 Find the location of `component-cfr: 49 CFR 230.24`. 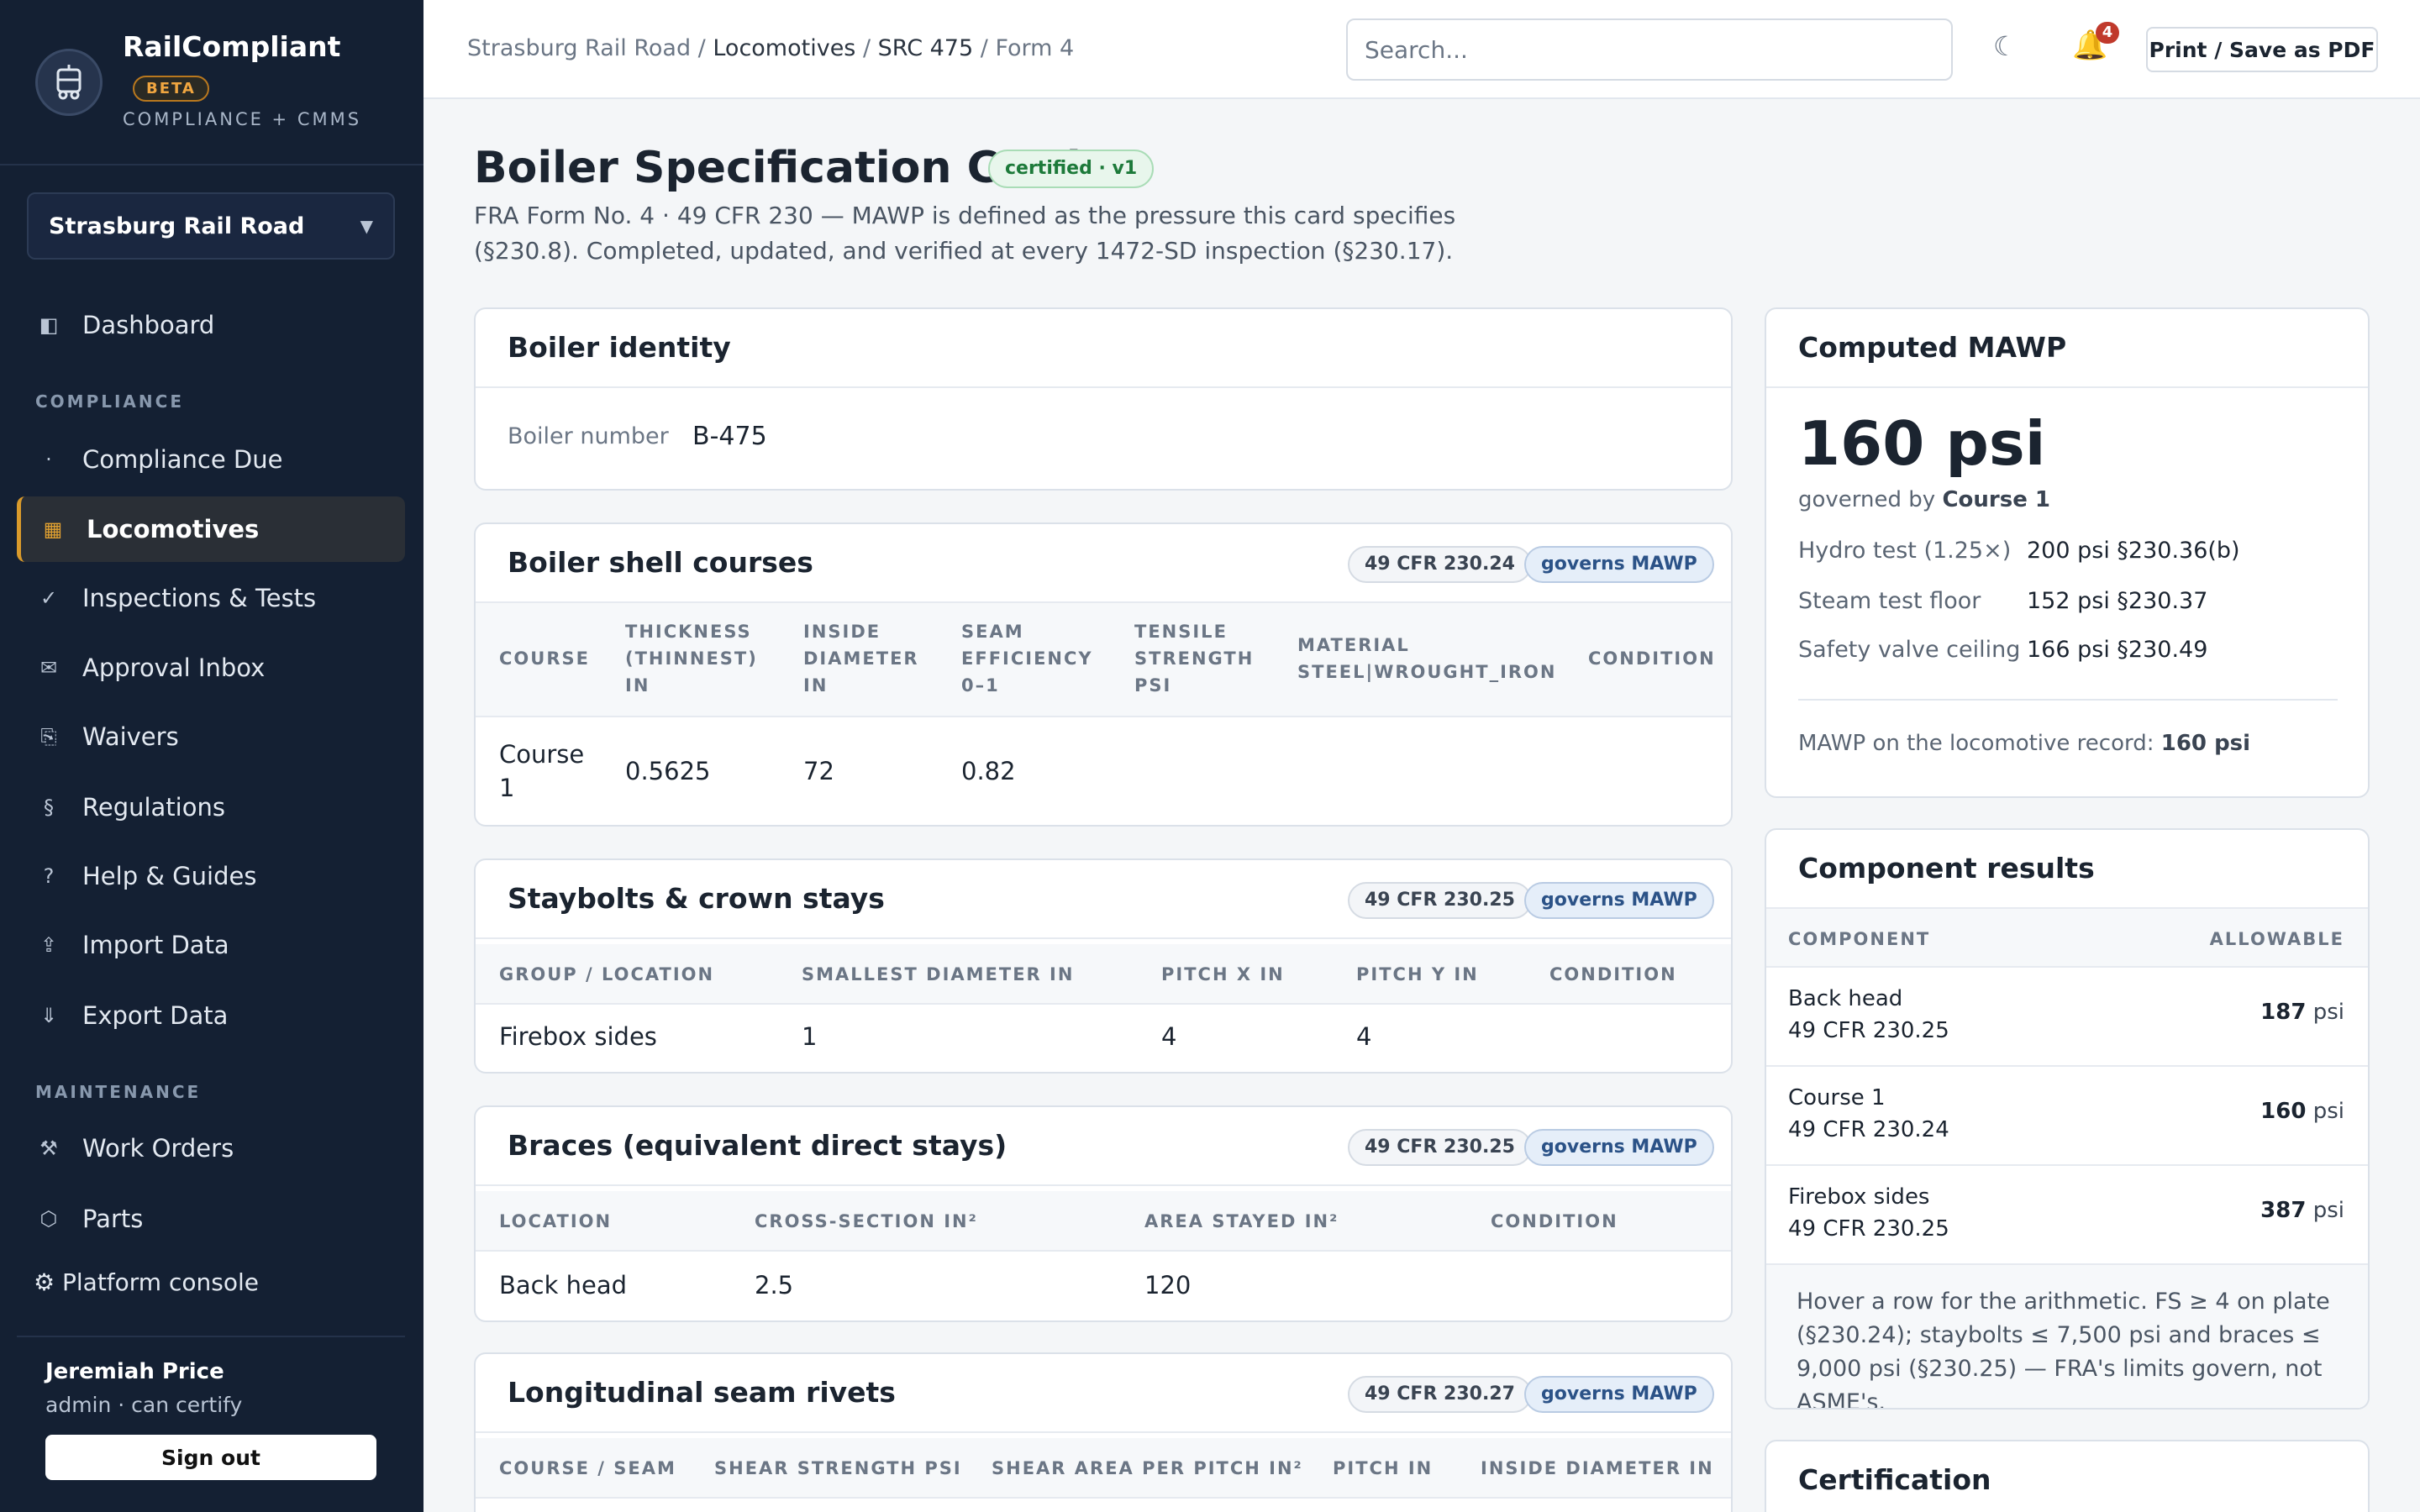

component-cfr: 49 CFR 230.24 is located at coordinates (1868, 1129).